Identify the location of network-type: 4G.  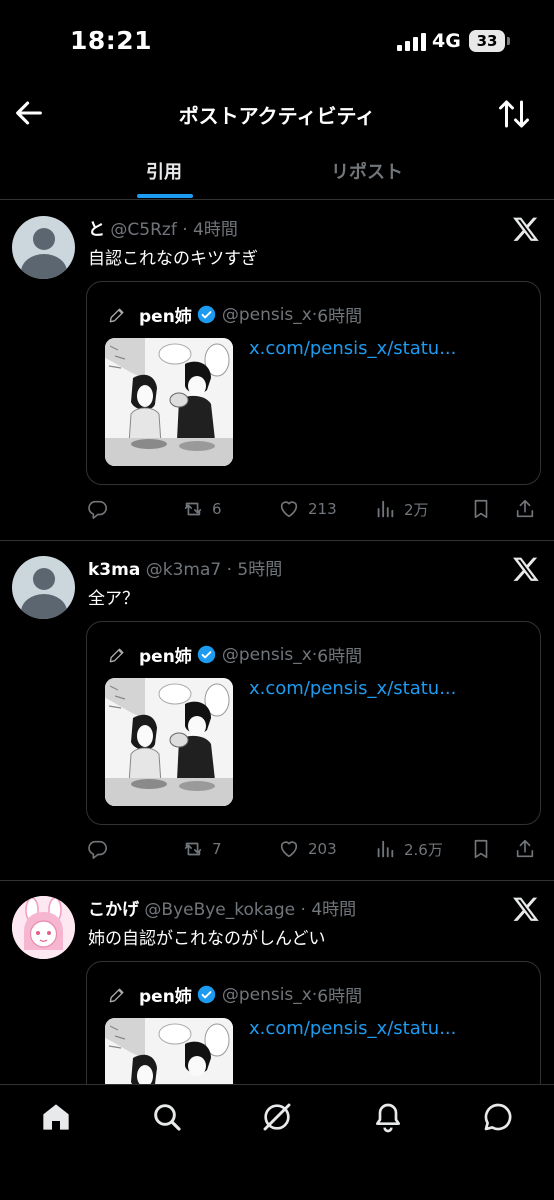
(446, 41).